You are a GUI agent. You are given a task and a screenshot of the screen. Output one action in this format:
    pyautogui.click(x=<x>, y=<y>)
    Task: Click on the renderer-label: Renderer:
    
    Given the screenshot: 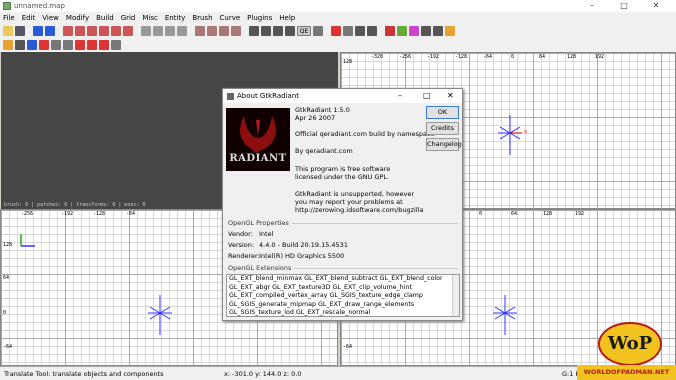 What is the action you would take?
    pyautogui.click(x=244, y=256)
    